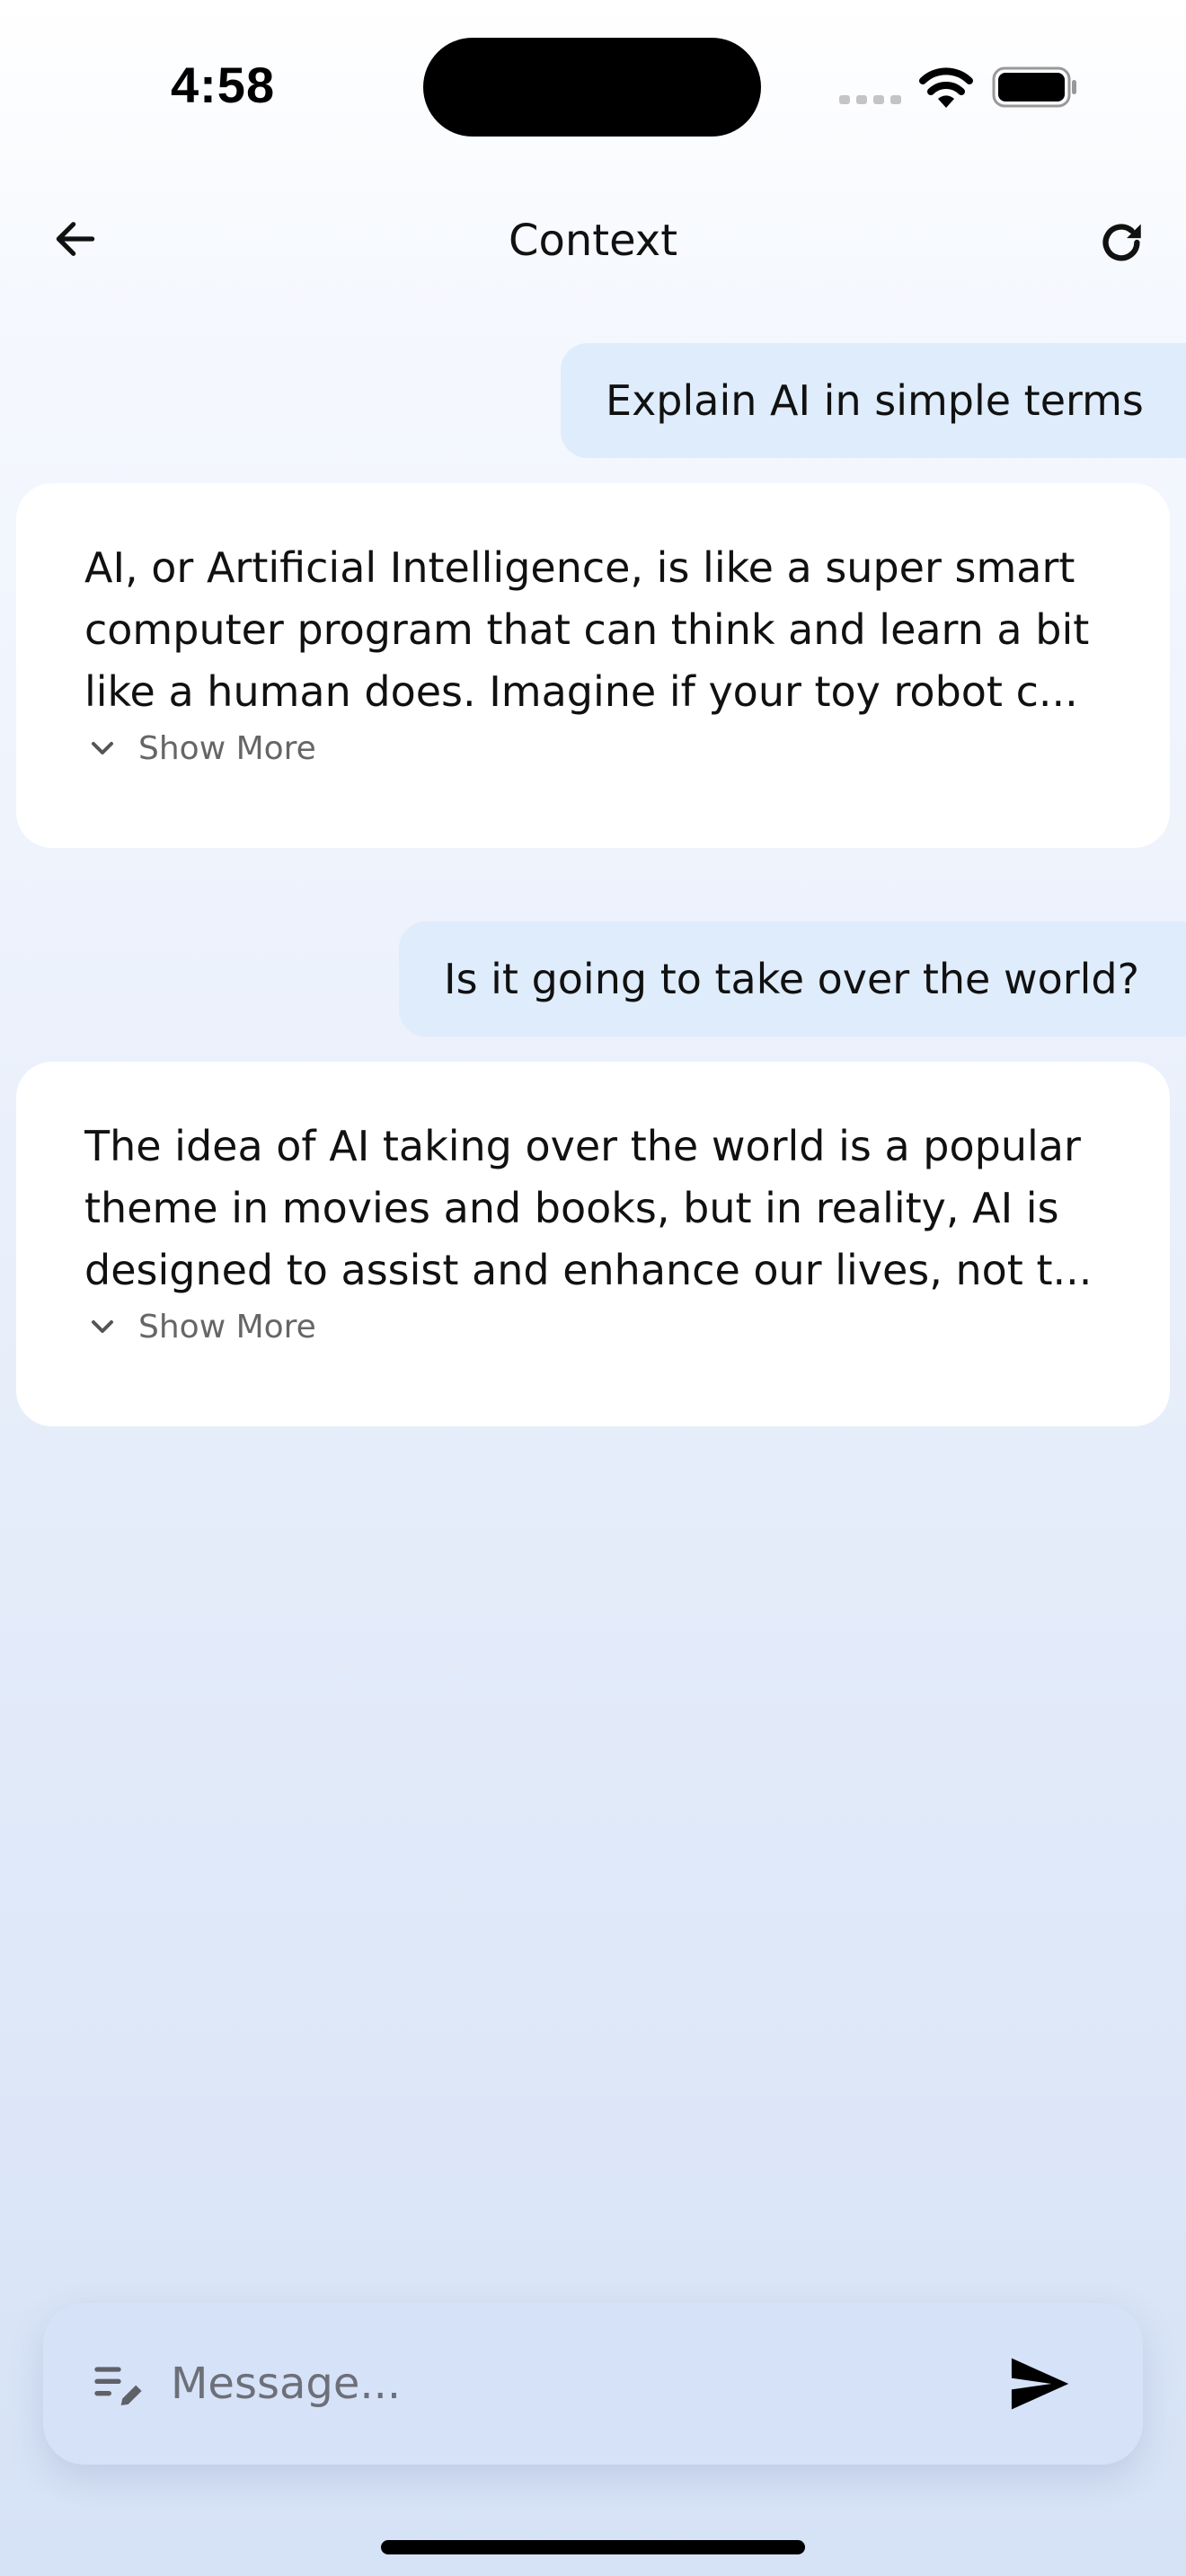  What do you see at coordinates (593, 241) in the screenshot?
I see `page-title: Context` at bounding box center [593, 241].